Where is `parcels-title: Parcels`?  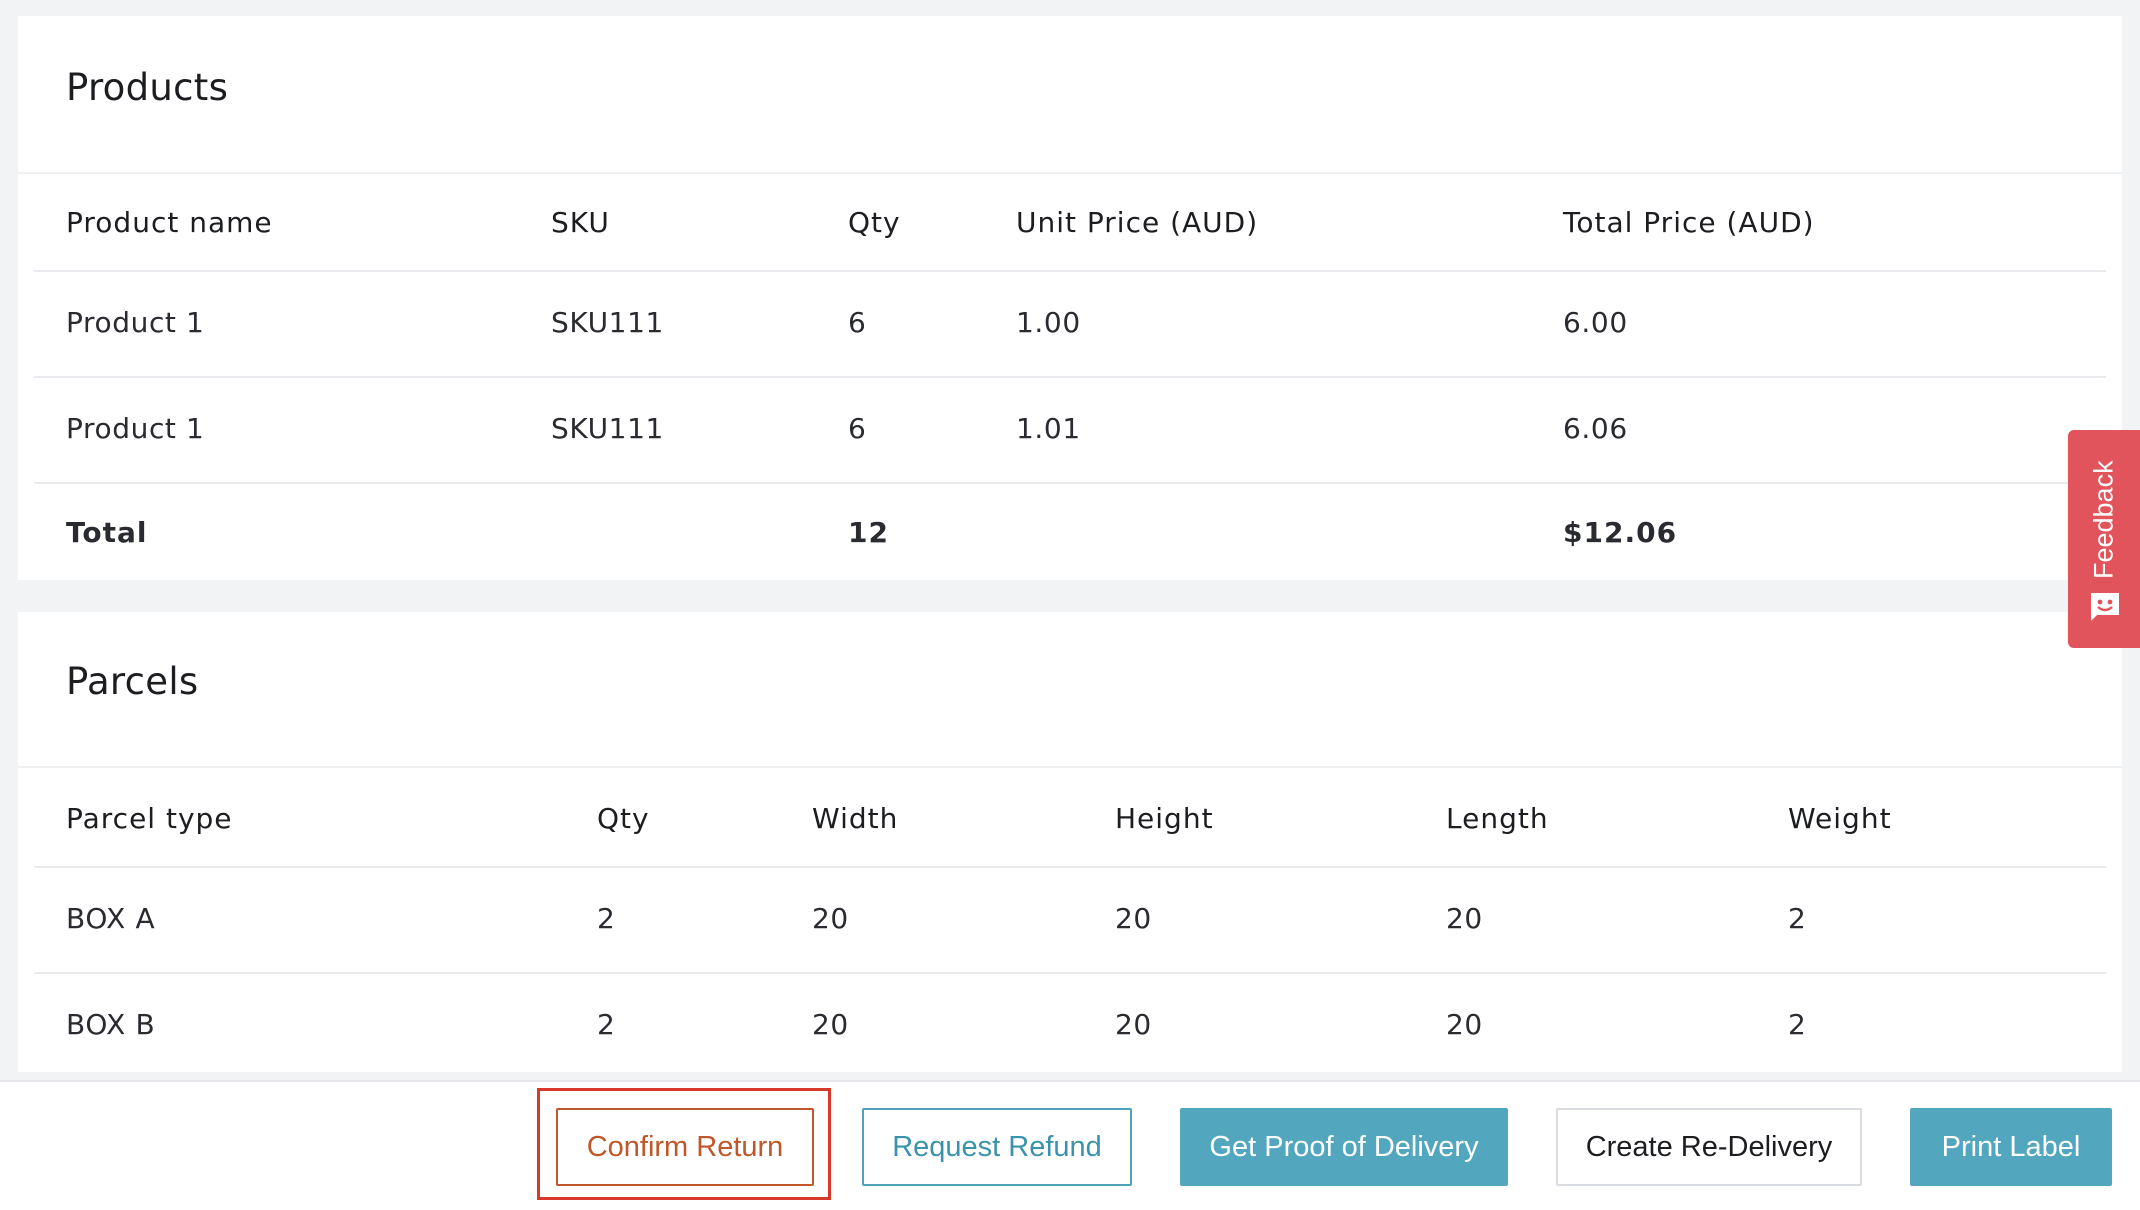 parcels-title: Parcels is located at coordinates (132, 681).